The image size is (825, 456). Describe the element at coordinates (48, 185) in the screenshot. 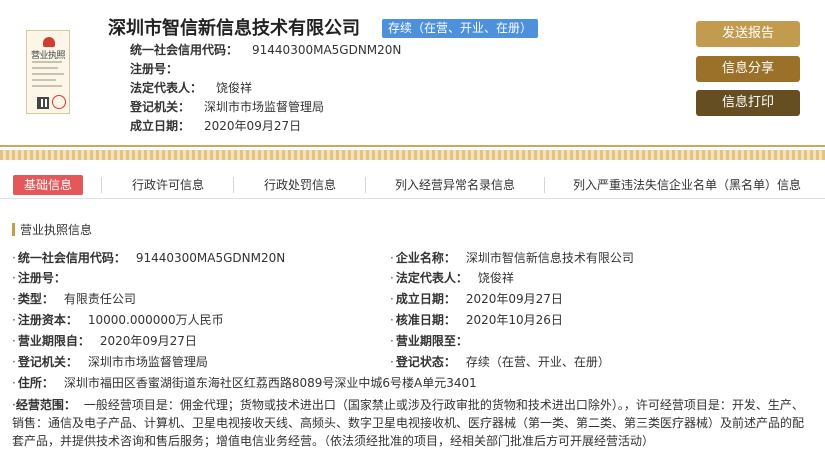

I see `tab-basic-info: 基础信息` at that location.